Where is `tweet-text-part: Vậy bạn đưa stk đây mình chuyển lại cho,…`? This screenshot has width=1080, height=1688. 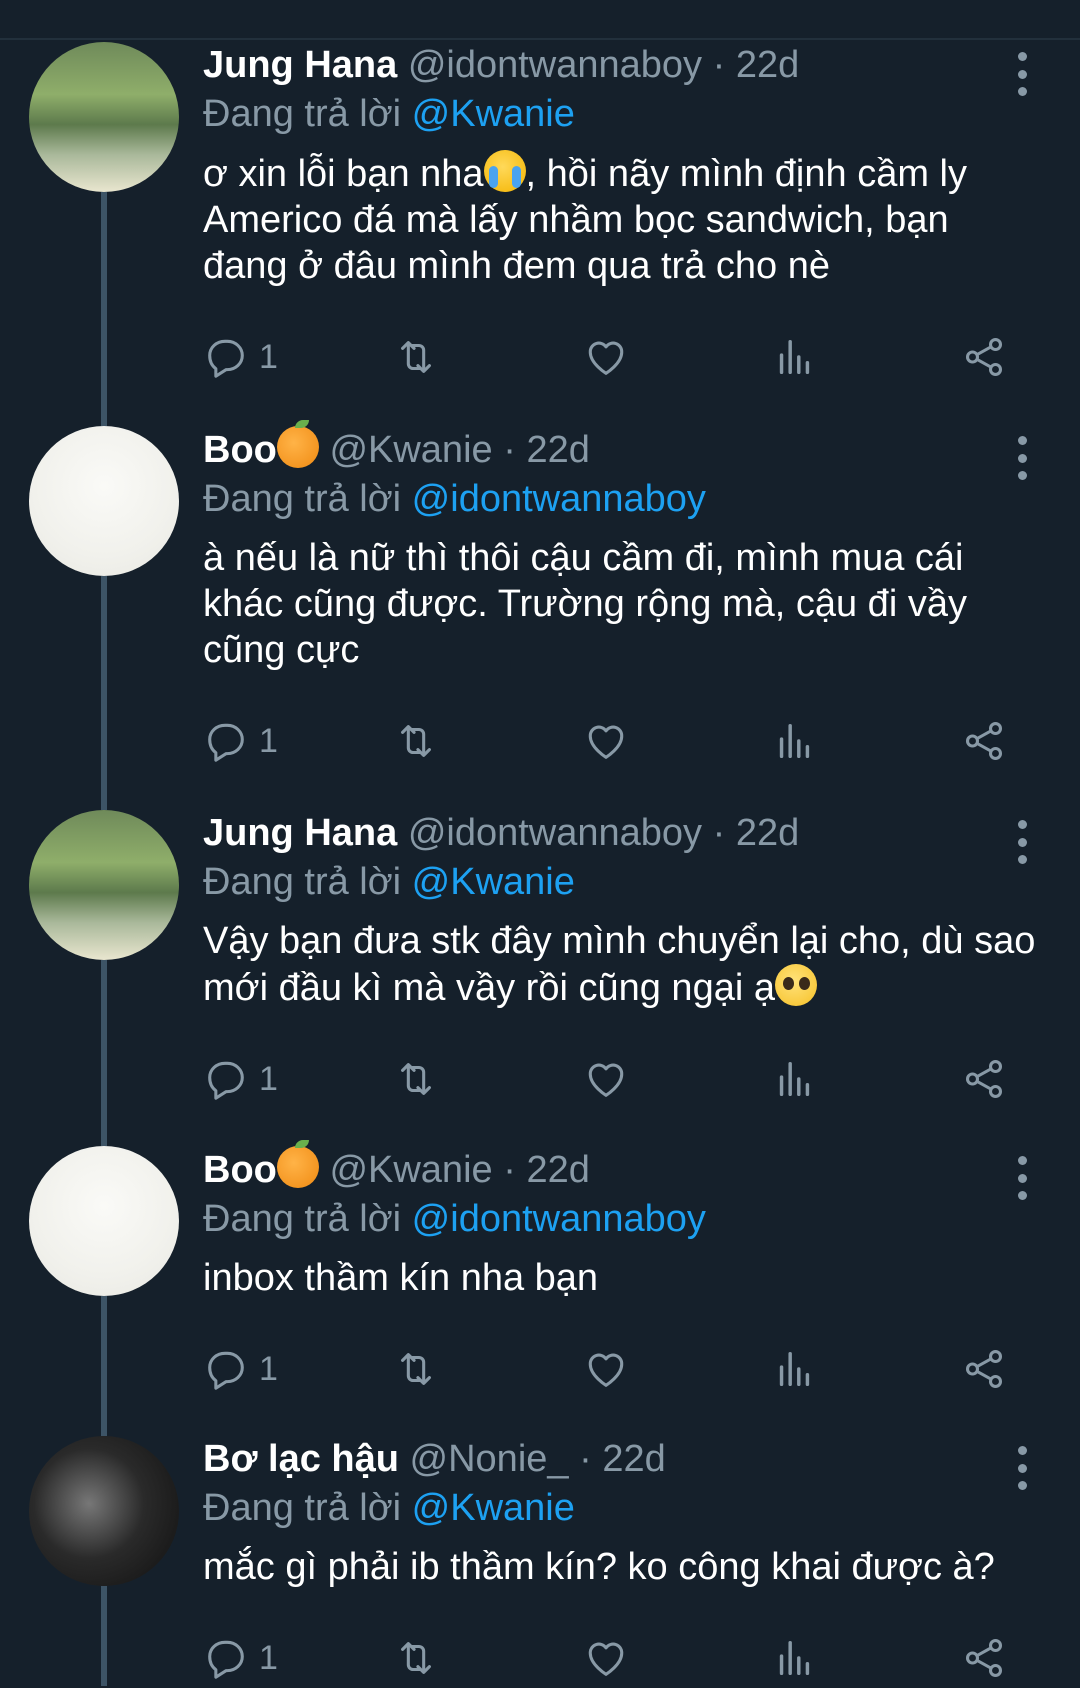 tweet-text-part: Vậy bạn đưa stk đây mình chuyển lại cho,… is located at coordinates (619, 964).